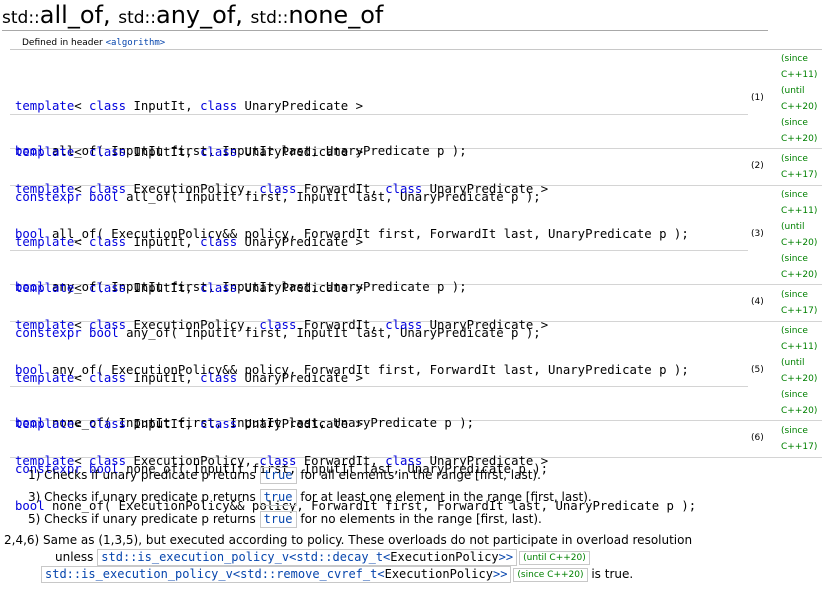 The height and width of the screenshot is (592, 828). Describe the element at coordinates (34, 475) in the screenshot. I see `desc-number: 1)` at that location.